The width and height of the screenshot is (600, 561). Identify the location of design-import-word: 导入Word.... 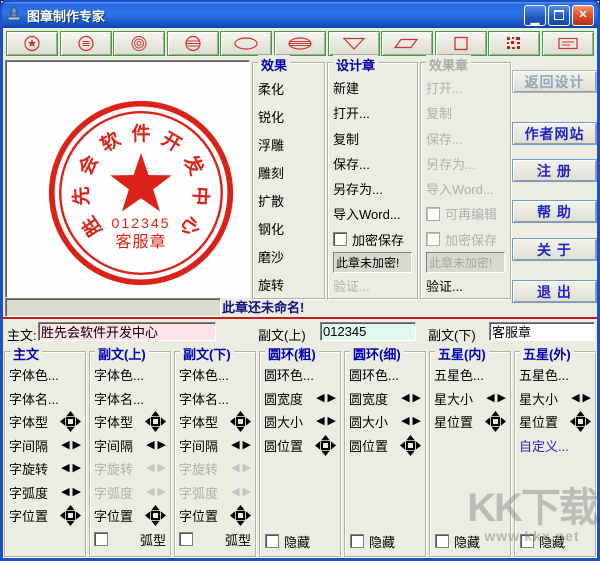
(372, 213).